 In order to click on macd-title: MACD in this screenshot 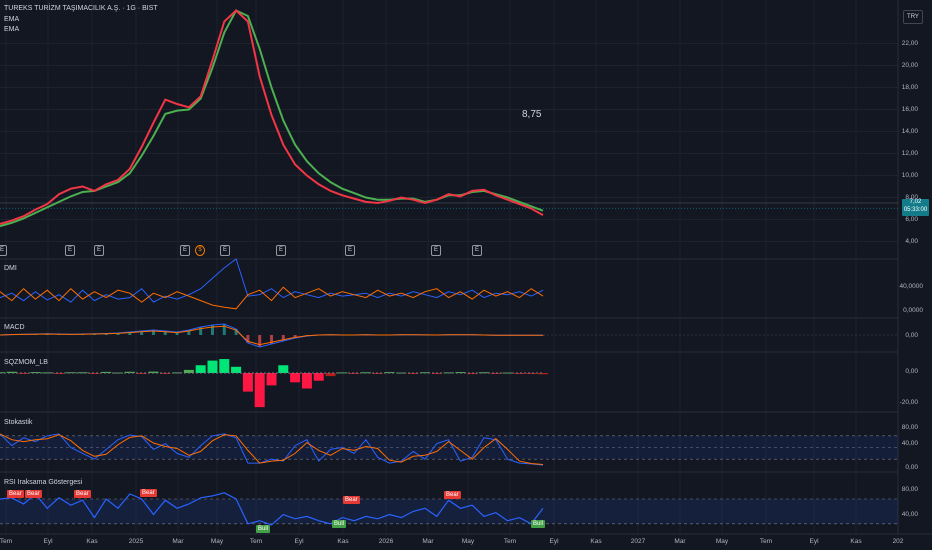, I will do `click(14, 327)`.